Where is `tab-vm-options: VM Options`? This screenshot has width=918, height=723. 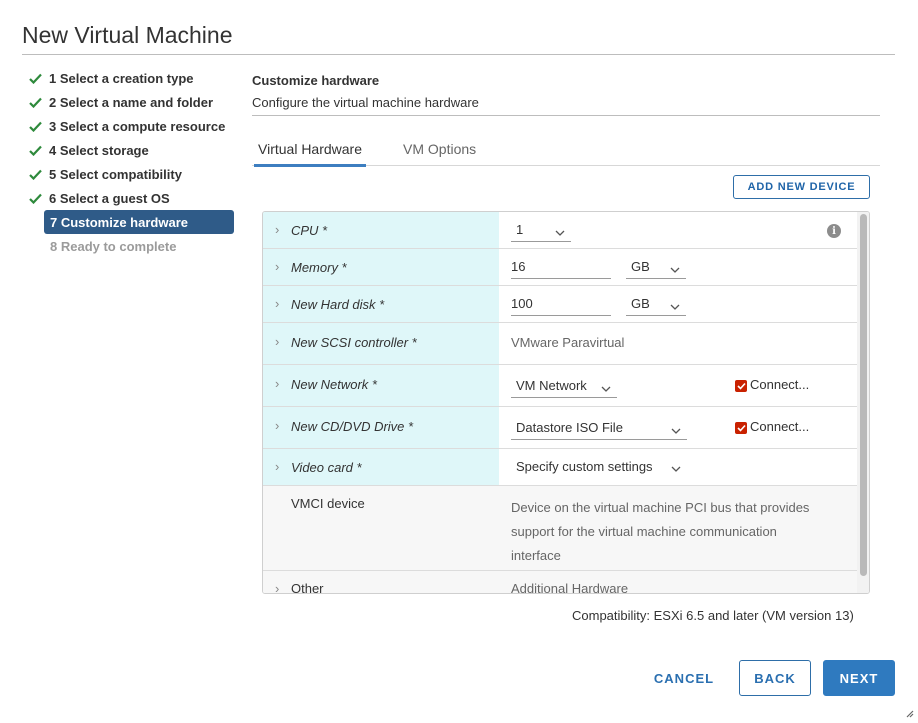
tab-vm-options: VM Options is located at coordinates (439, 154).